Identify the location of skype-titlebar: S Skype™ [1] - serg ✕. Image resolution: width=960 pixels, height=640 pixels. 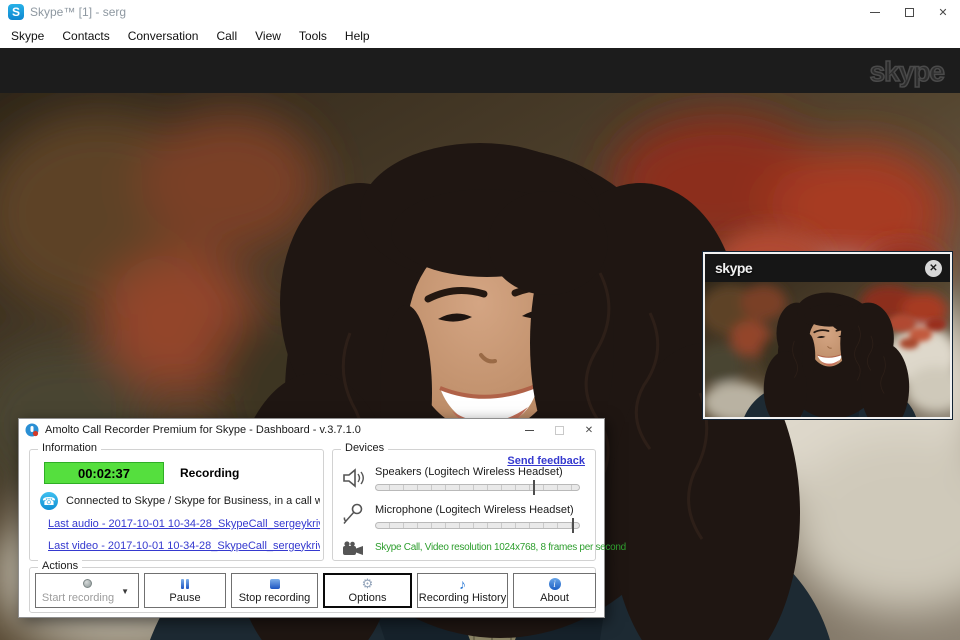
(480, 12).